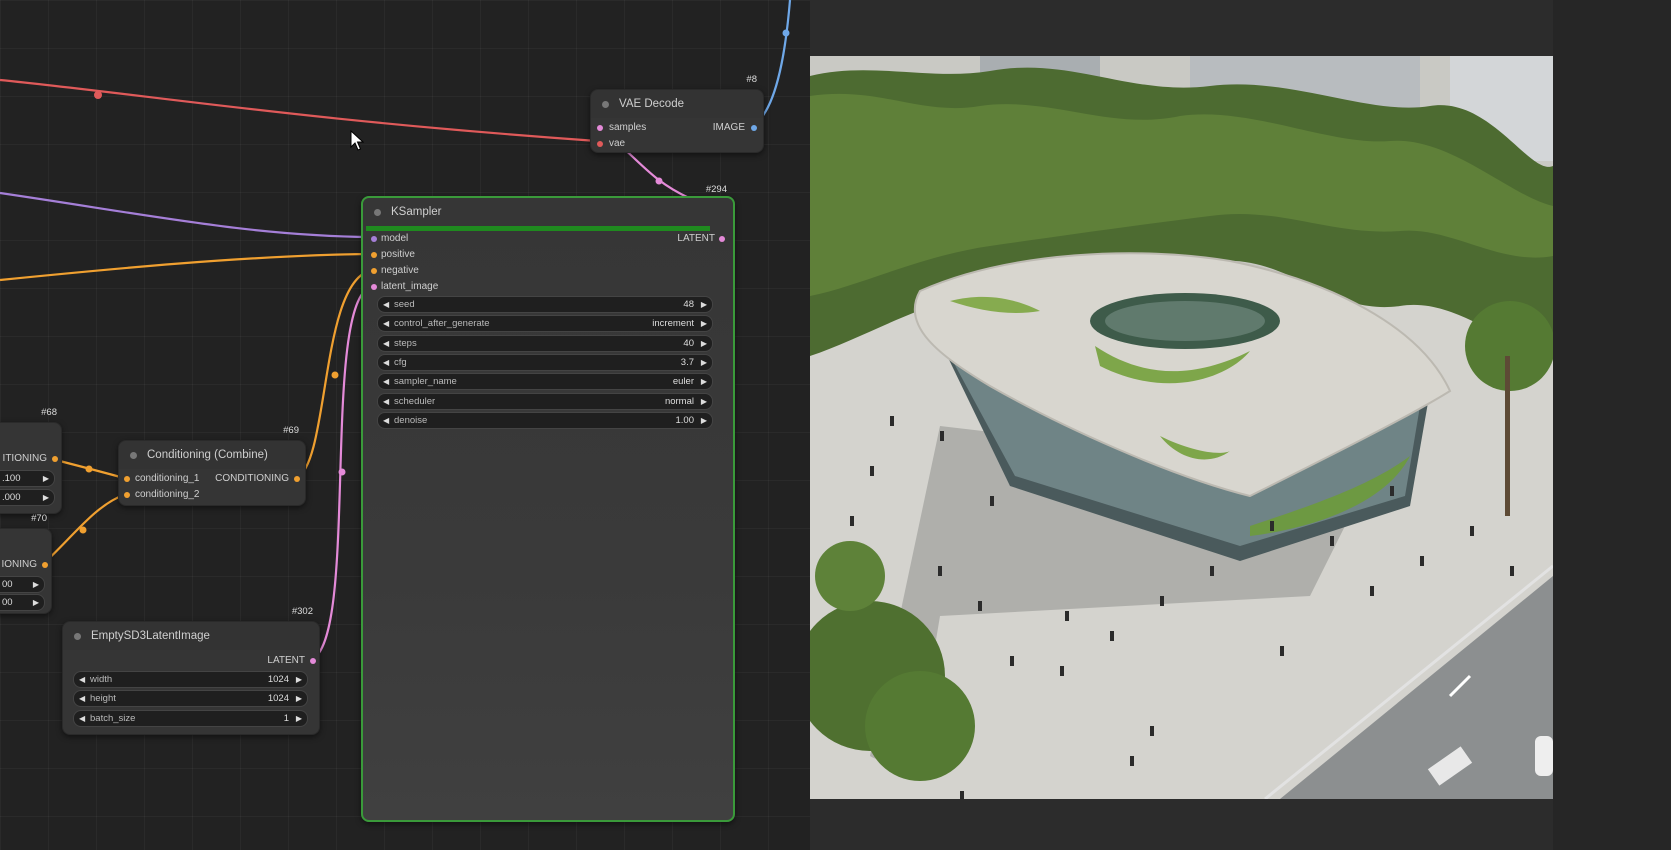 This screenshot has height=850, width=1671. What do you see at coordinates (548, 287) in the screenshot?
I see `slot-latent-image: latent_image` at bounding box center [548, 287].